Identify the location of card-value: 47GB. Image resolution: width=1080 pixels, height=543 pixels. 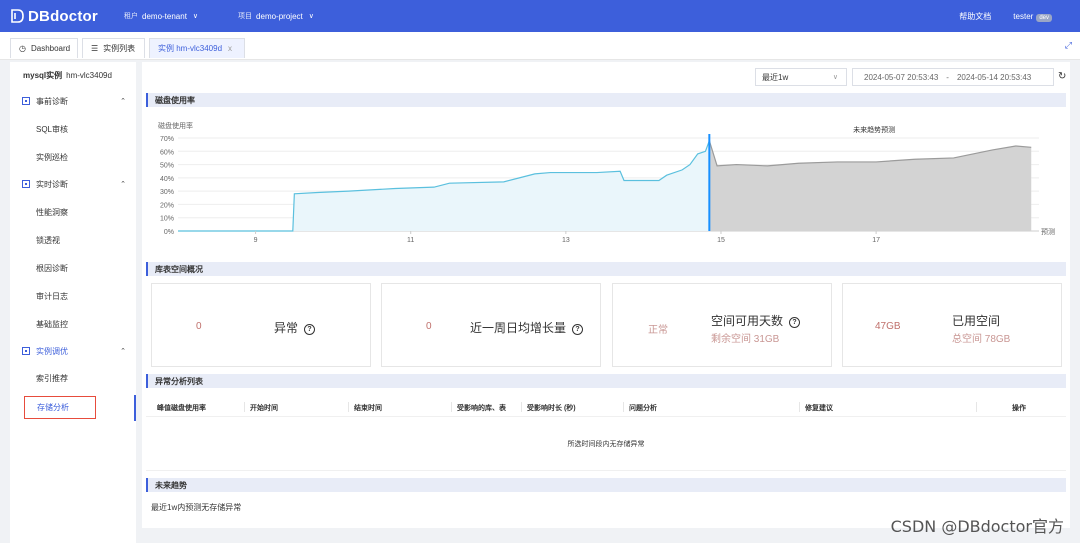
(888, 326).